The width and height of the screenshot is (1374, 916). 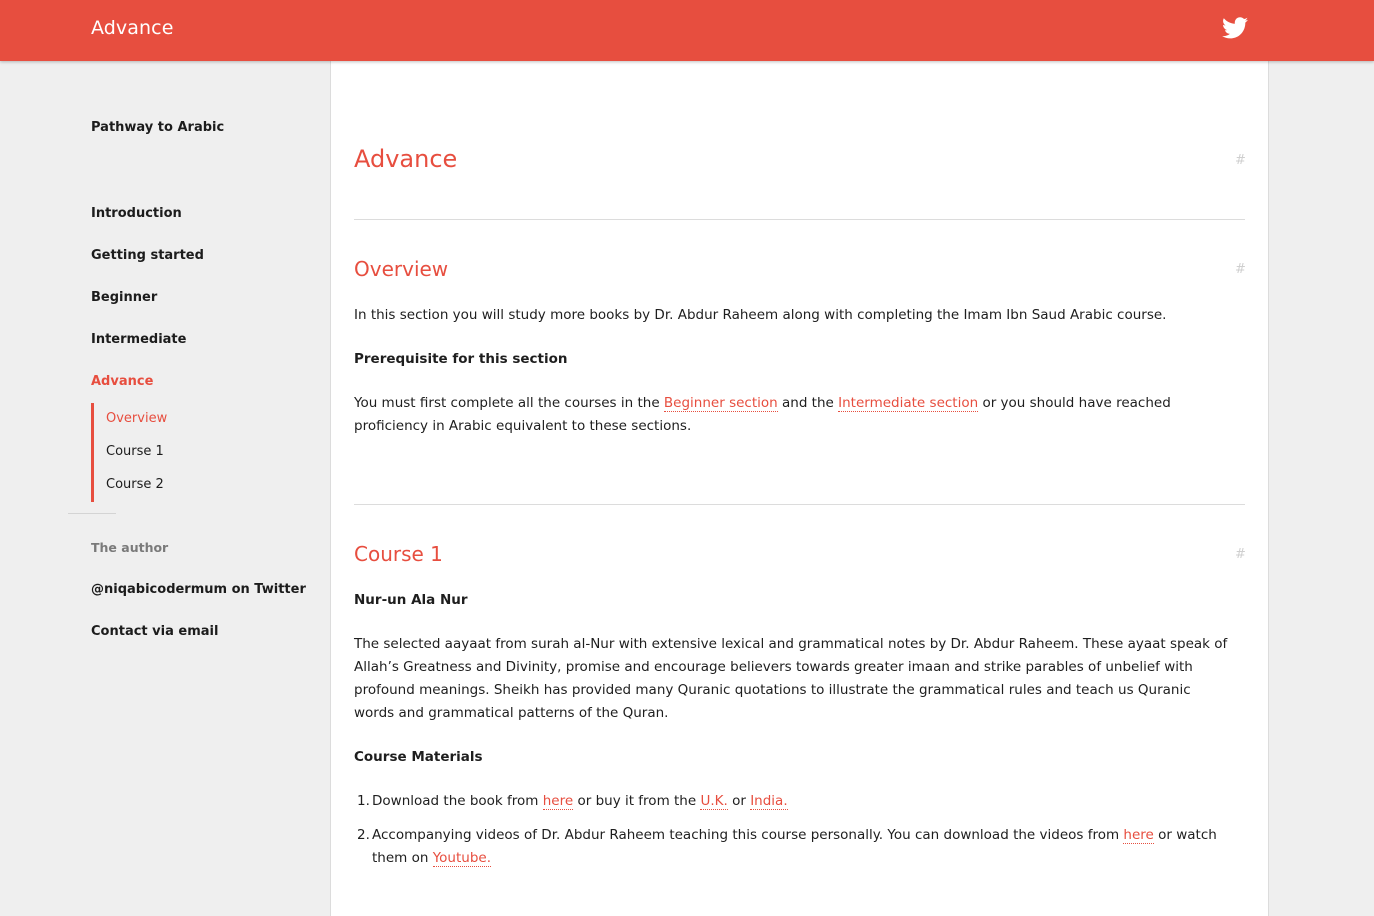 I want to click on sidebar-subnav: Overview Course 1 Course 2, so click(x=191, y=452).